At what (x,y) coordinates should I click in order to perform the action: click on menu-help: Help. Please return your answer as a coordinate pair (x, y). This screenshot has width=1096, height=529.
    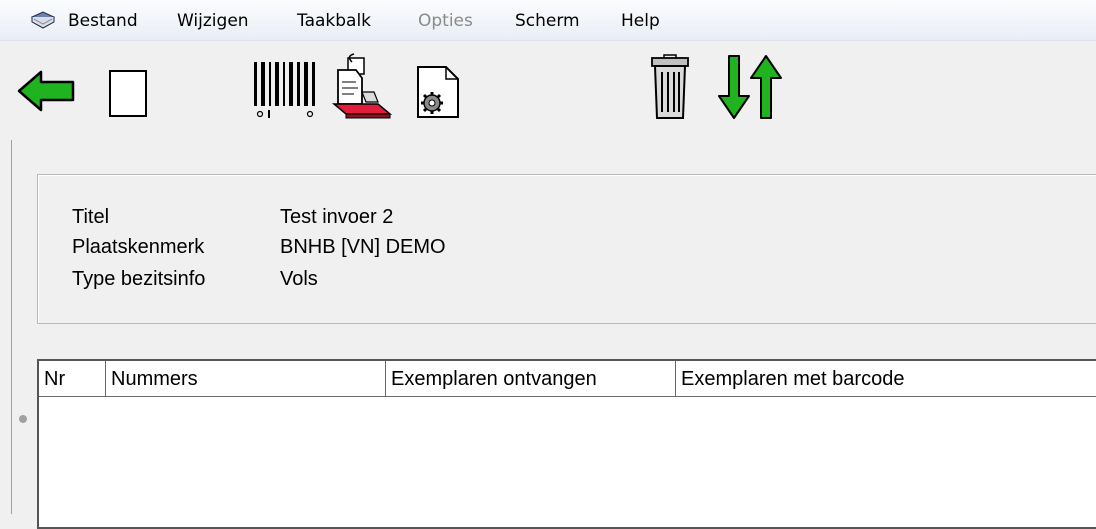
    Looking at the image, I should click on (640, 21).